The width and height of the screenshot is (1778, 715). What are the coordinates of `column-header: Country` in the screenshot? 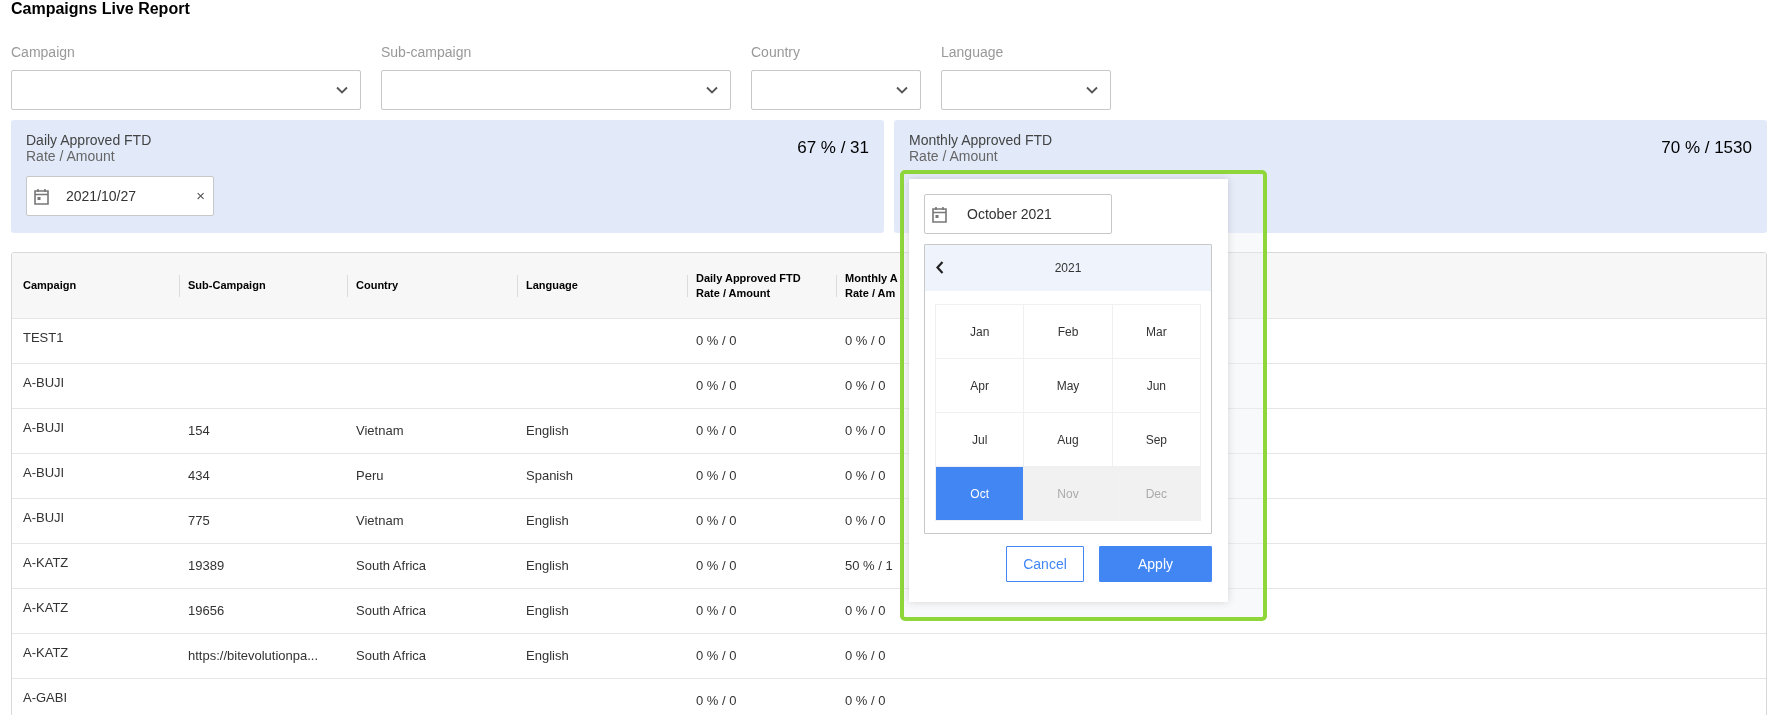 It's located at (377, 285).